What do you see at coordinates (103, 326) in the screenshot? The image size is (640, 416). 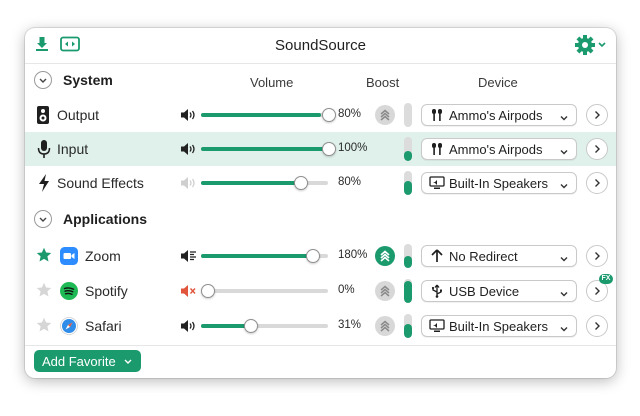 I see `safari-label: Safari` at bounding box center [103, 326].